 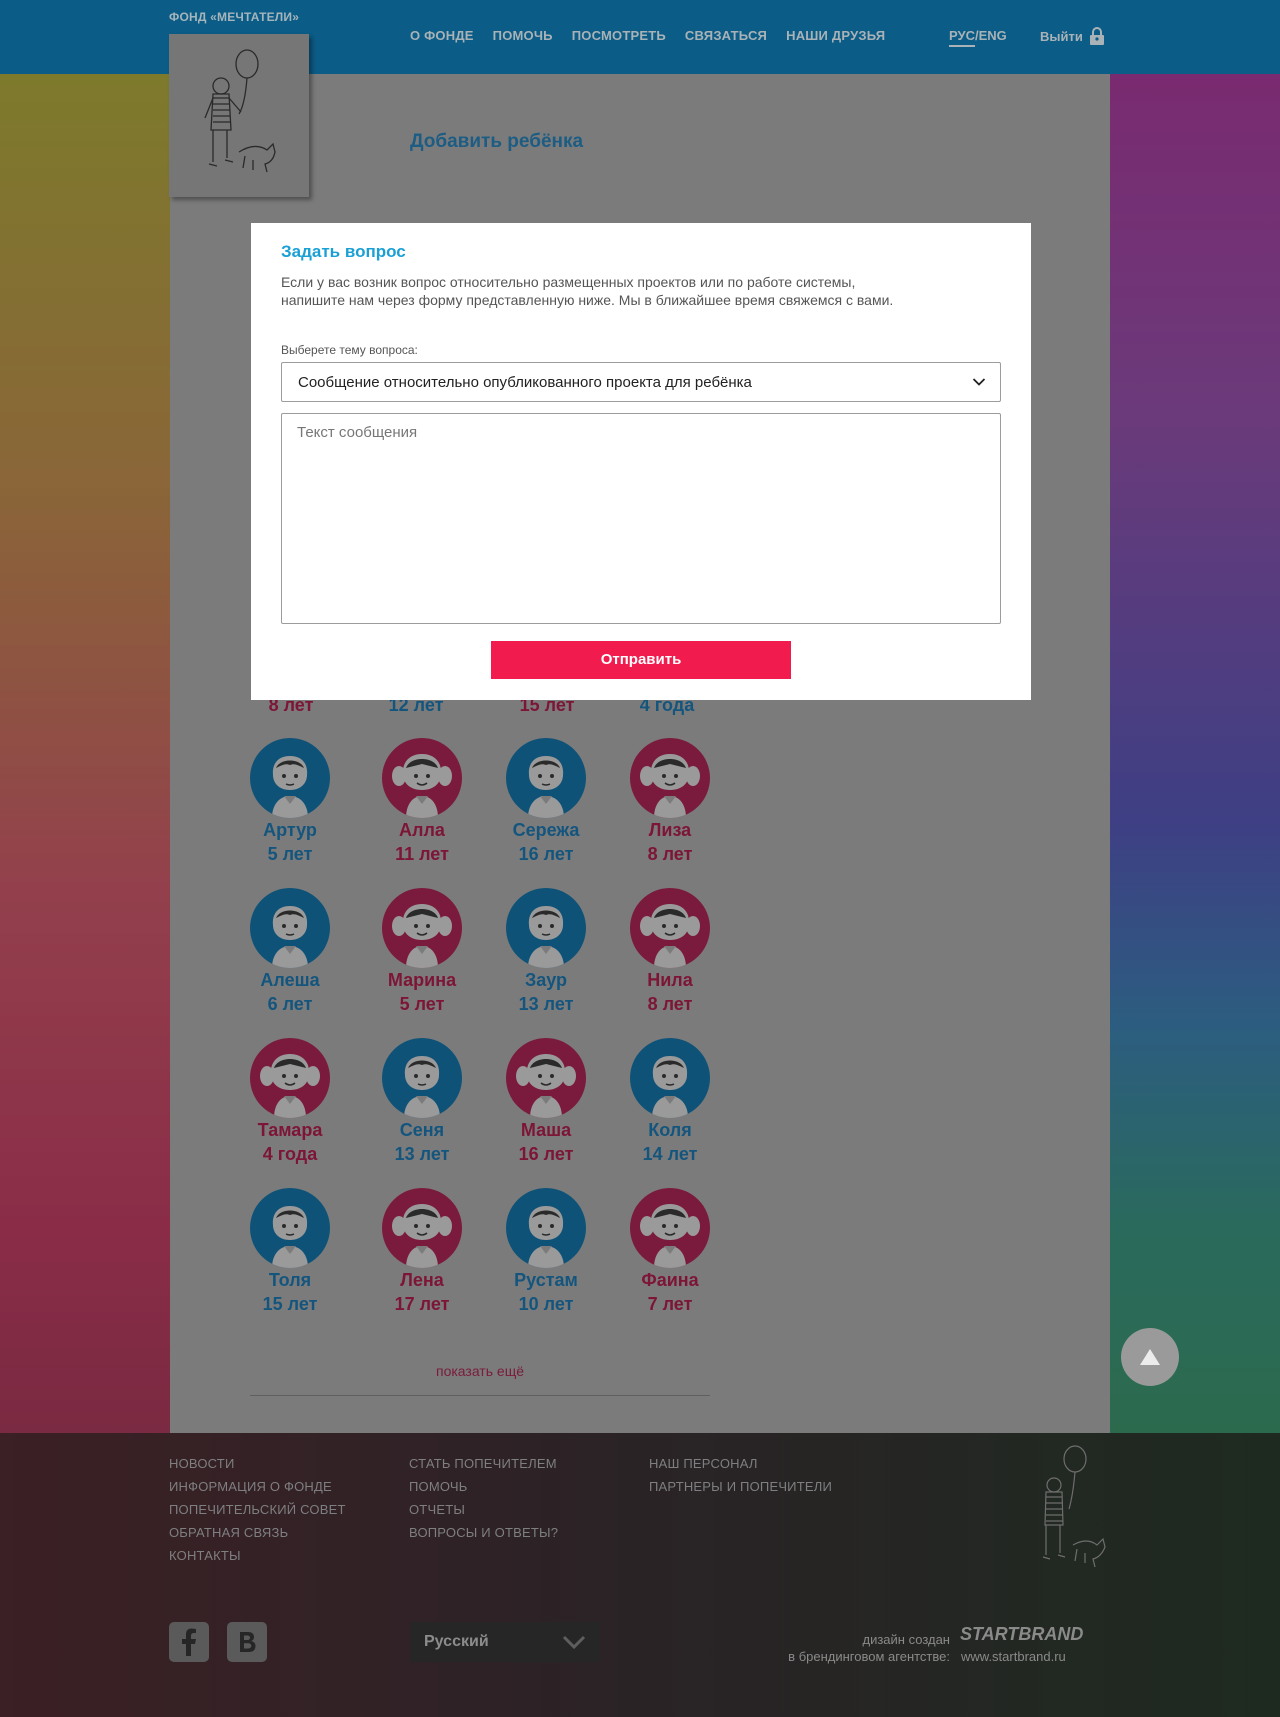 I want to click on nav-about: О ФОНДЕ, so click(x=442, y=35).